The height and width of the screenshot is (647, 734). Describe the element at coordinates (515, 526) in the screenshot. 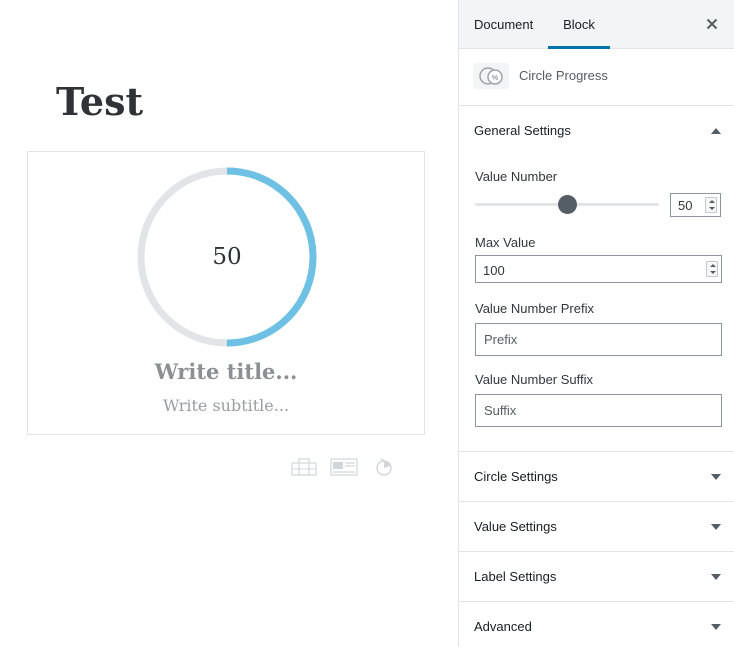

I see `panel-title: Value Settings` at that location.